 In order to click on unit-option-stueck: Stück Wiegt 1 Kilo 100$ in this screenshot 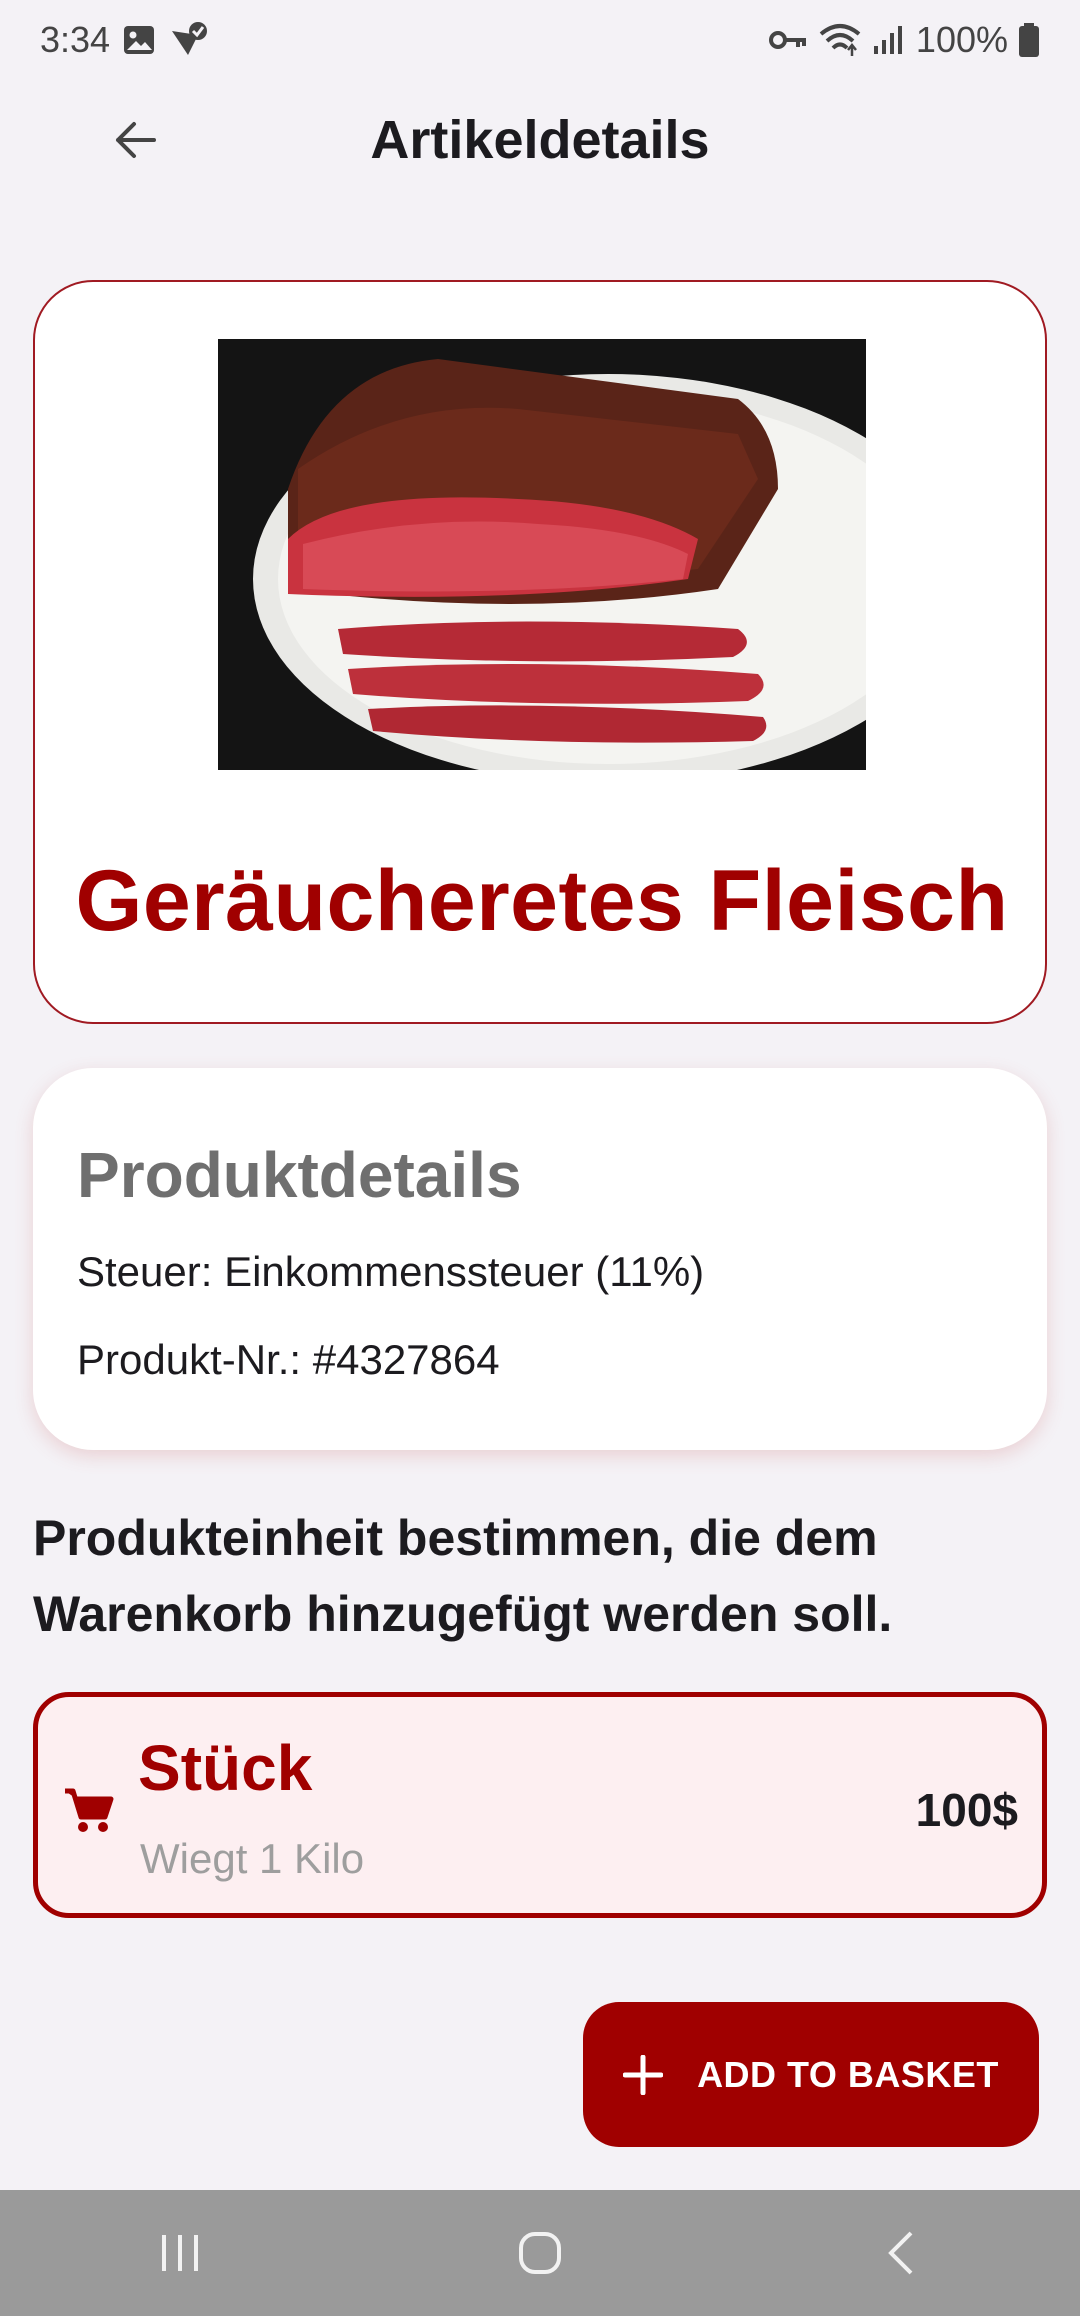, I will do `click(540, 1805)`.